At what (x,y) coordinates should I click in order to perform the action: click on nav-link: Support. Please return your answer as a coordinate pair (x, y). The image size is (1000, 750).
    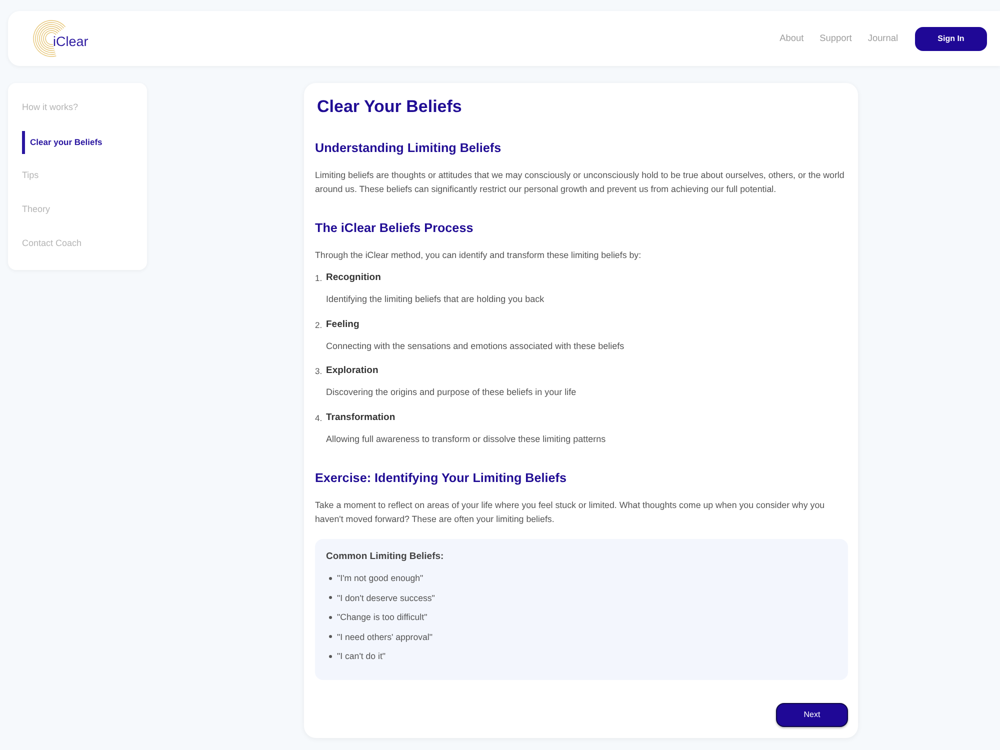
    Looking at the image, I should click on (836, 39).